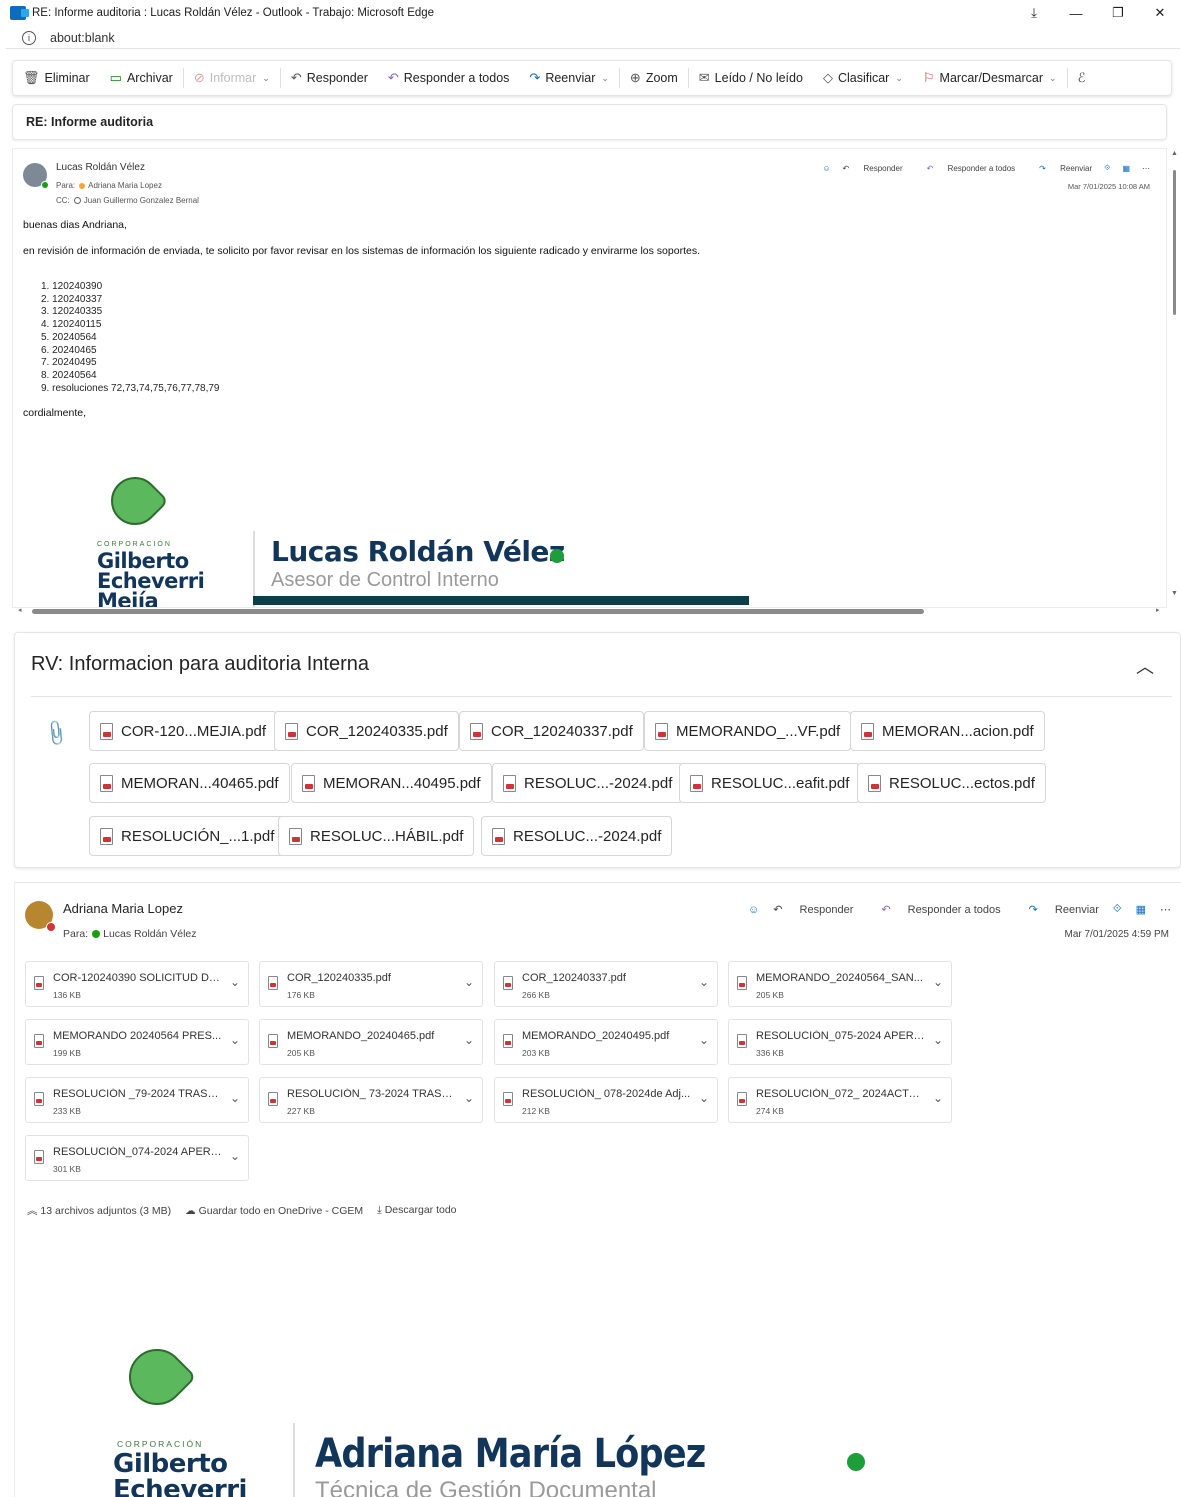  What do you see at coordinates (1145, 666) in the screenshot?
I see `chevron-up-icon: ︿` at bounding box center [1145, 666].